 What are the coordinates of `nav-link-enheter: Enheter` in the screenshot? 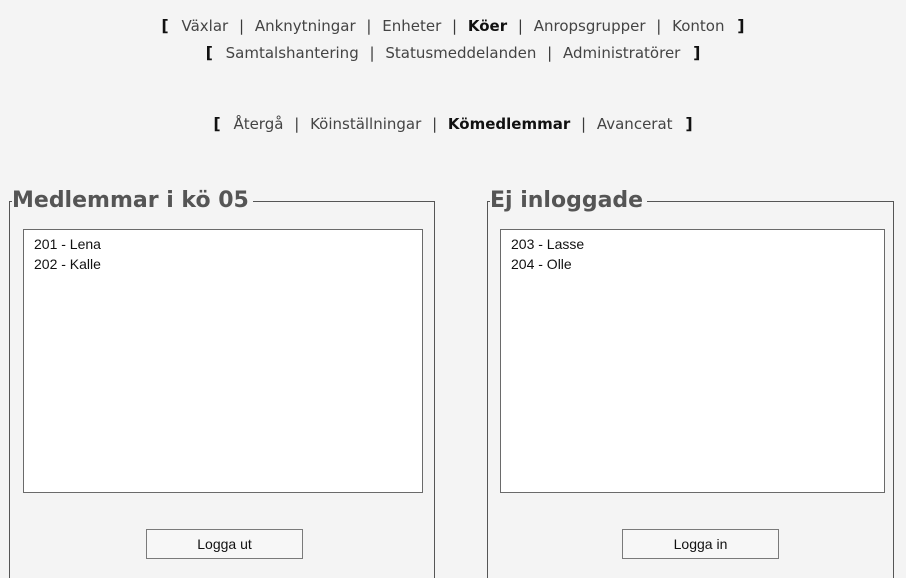 It's located at (411, 26).